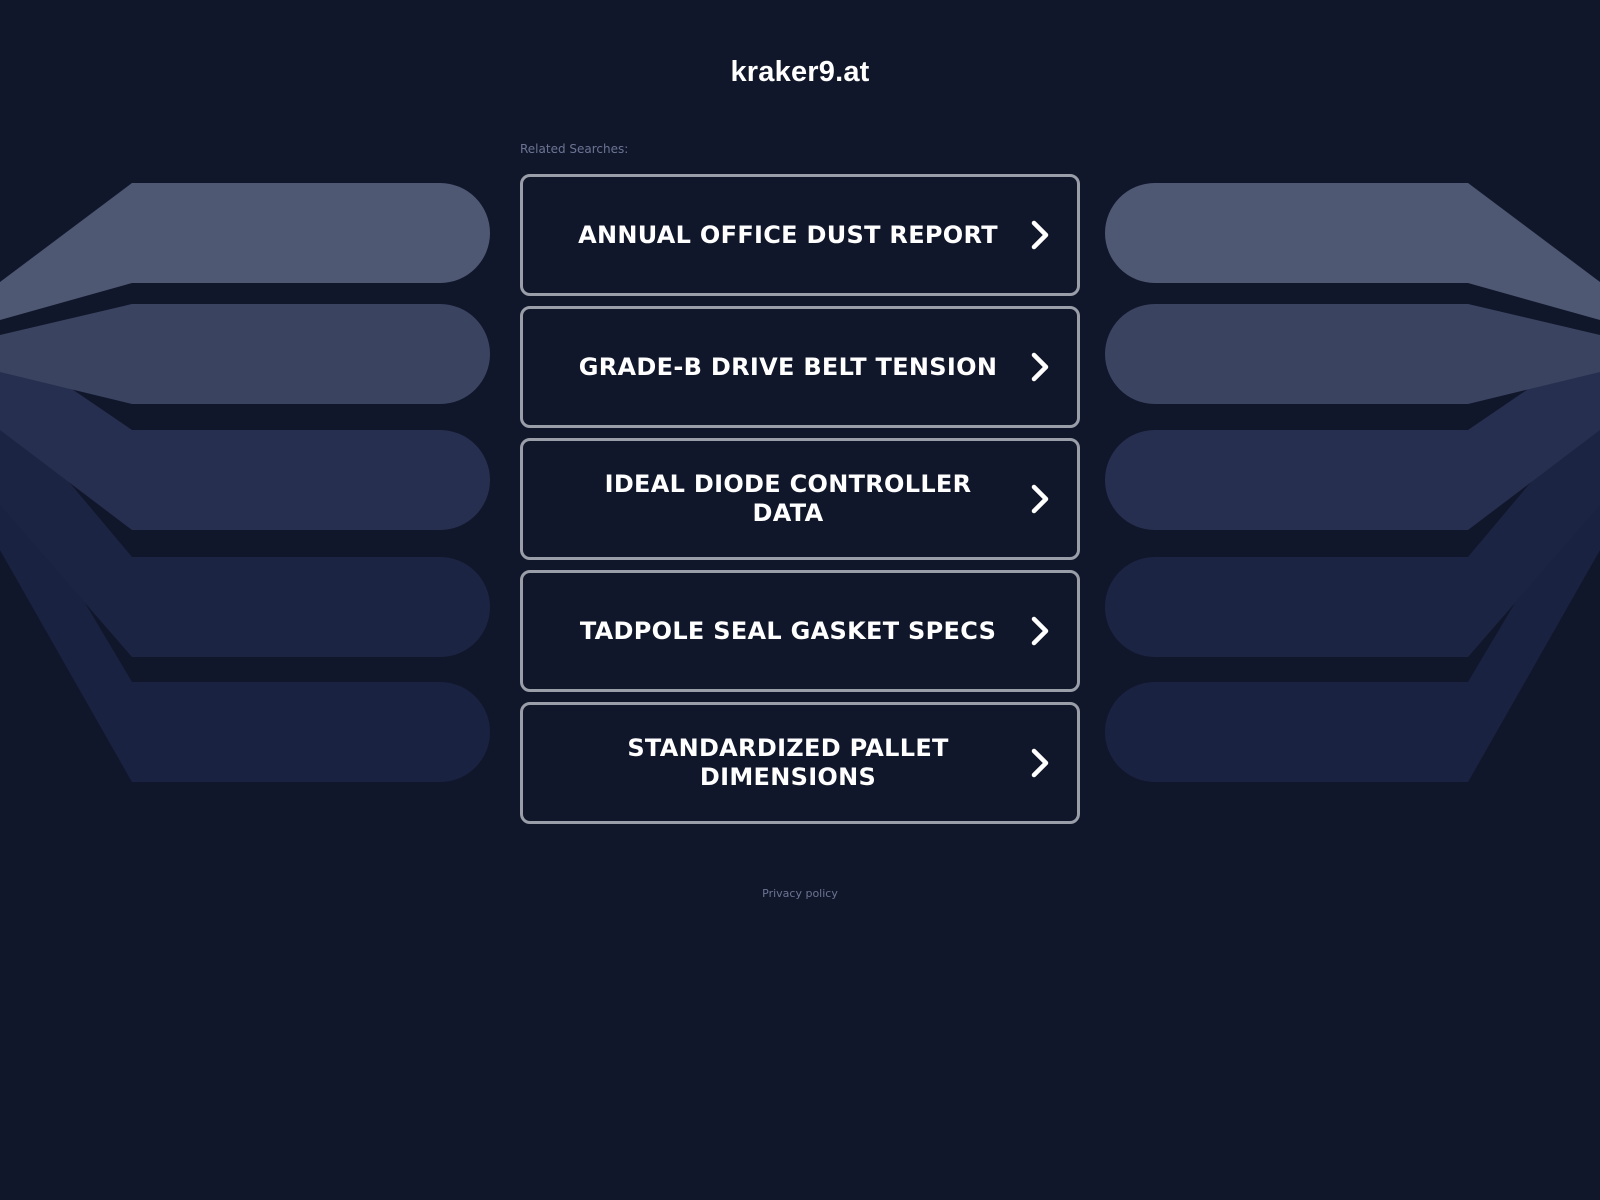  I want to click on related-search-link: STANDARDIZED PALLET DIMENSIONS, so click(800, 763).